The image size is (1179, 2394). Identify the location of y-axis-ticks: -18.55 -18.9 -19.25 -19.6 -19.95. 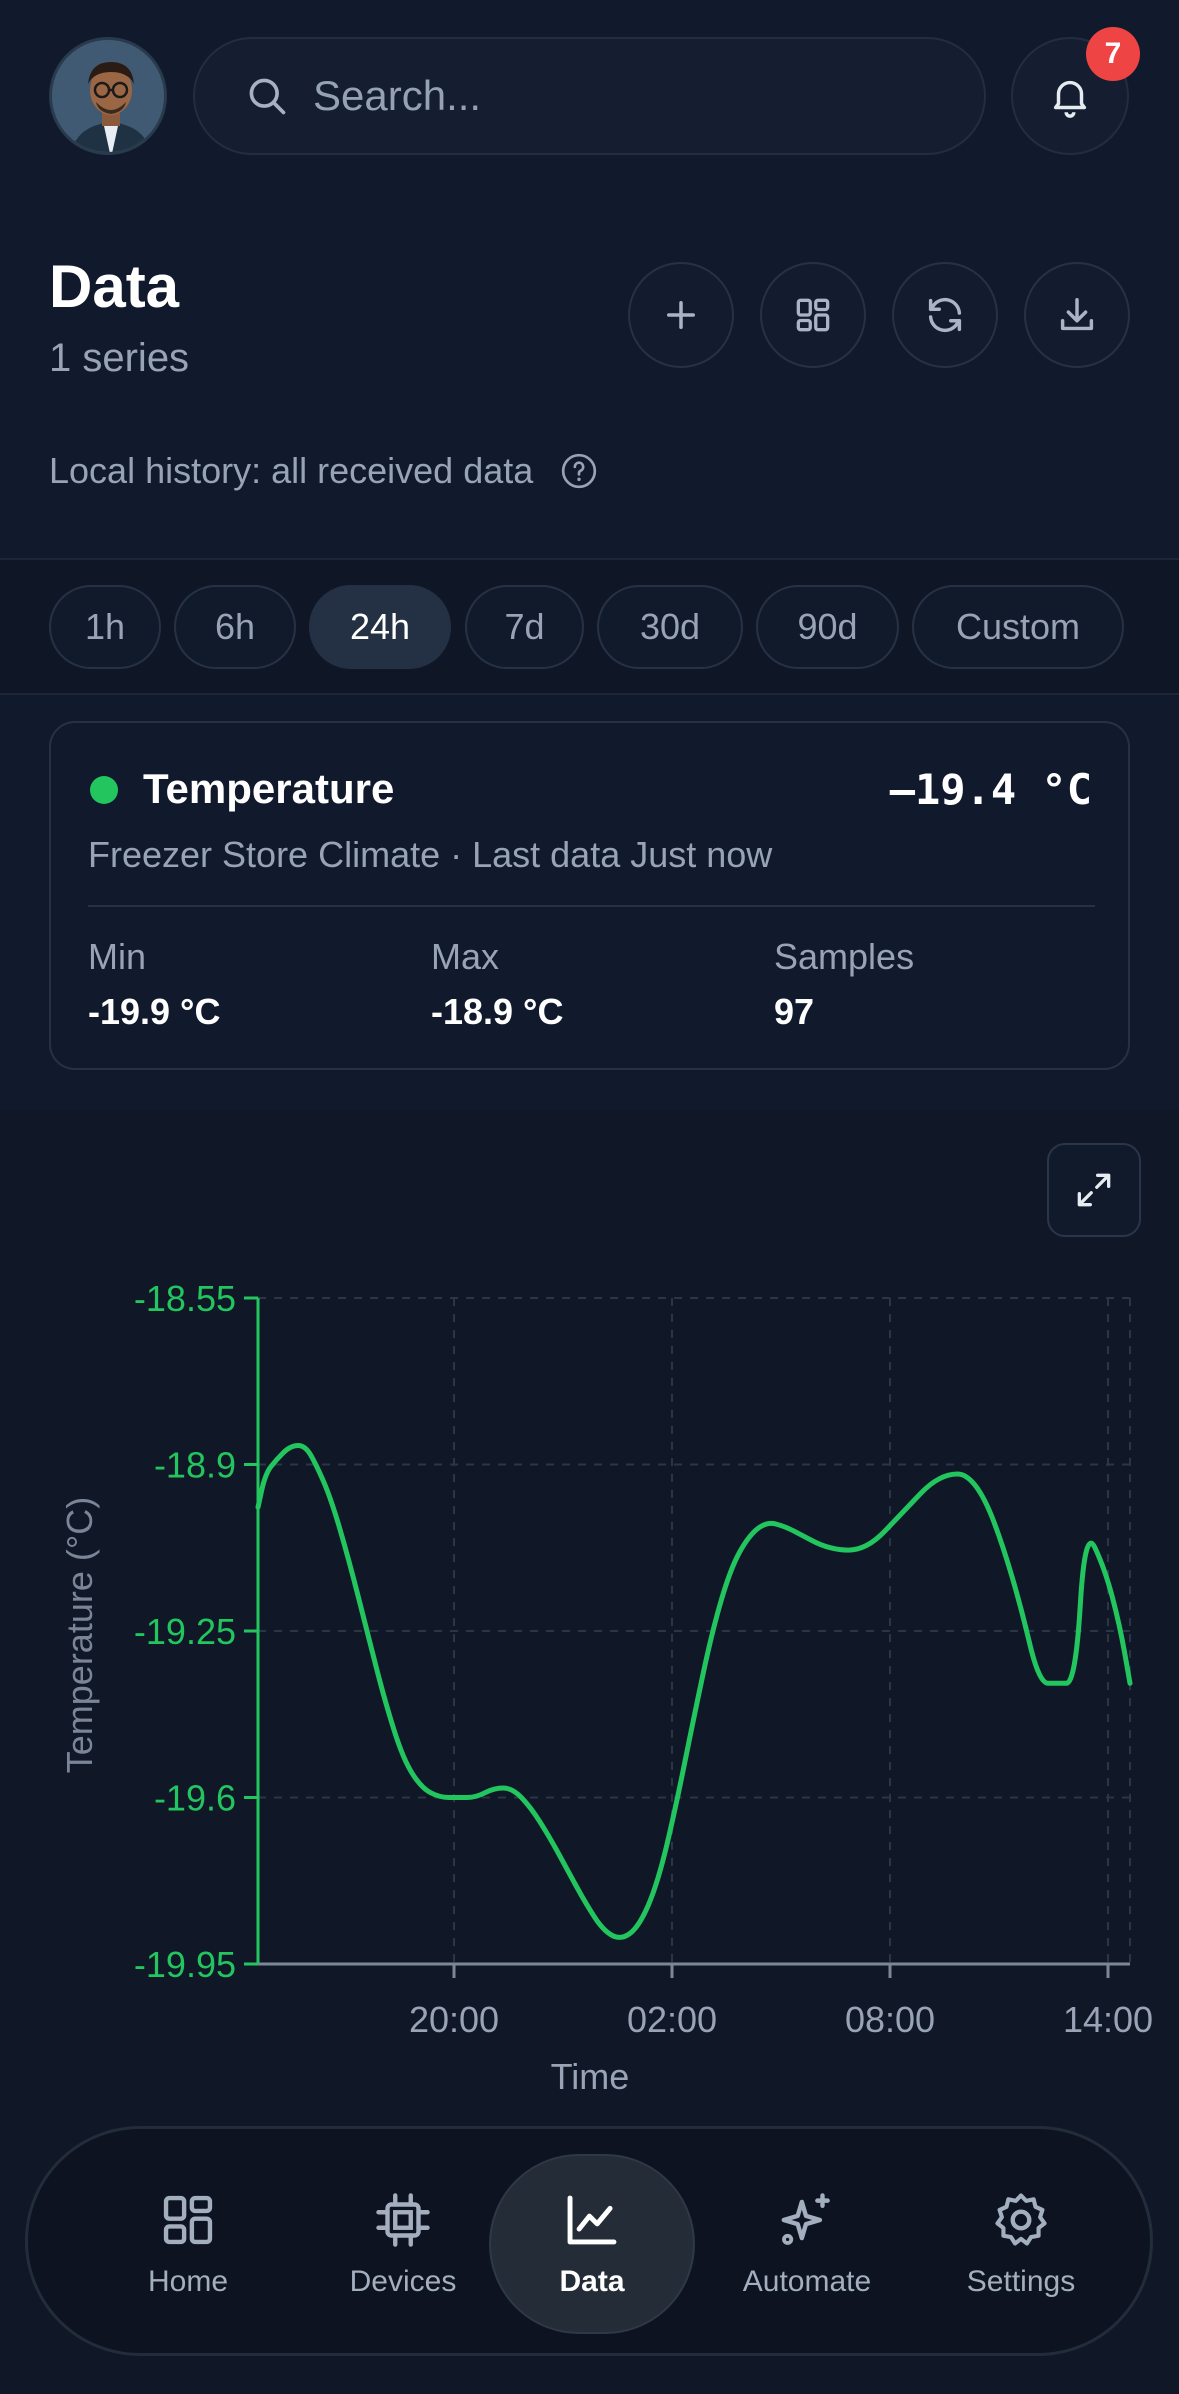
(196, 1631).